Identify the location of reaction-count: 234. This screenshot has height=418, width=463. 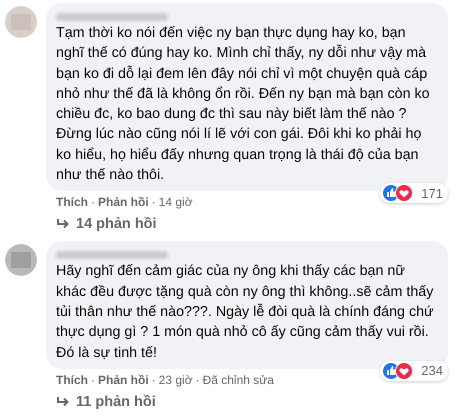
(432, 370).